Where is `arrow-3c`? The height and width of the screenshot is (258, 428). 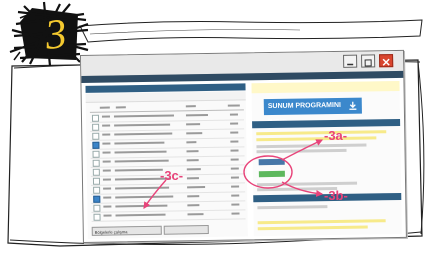 arrow-3c is located at coordinates (155, 194).